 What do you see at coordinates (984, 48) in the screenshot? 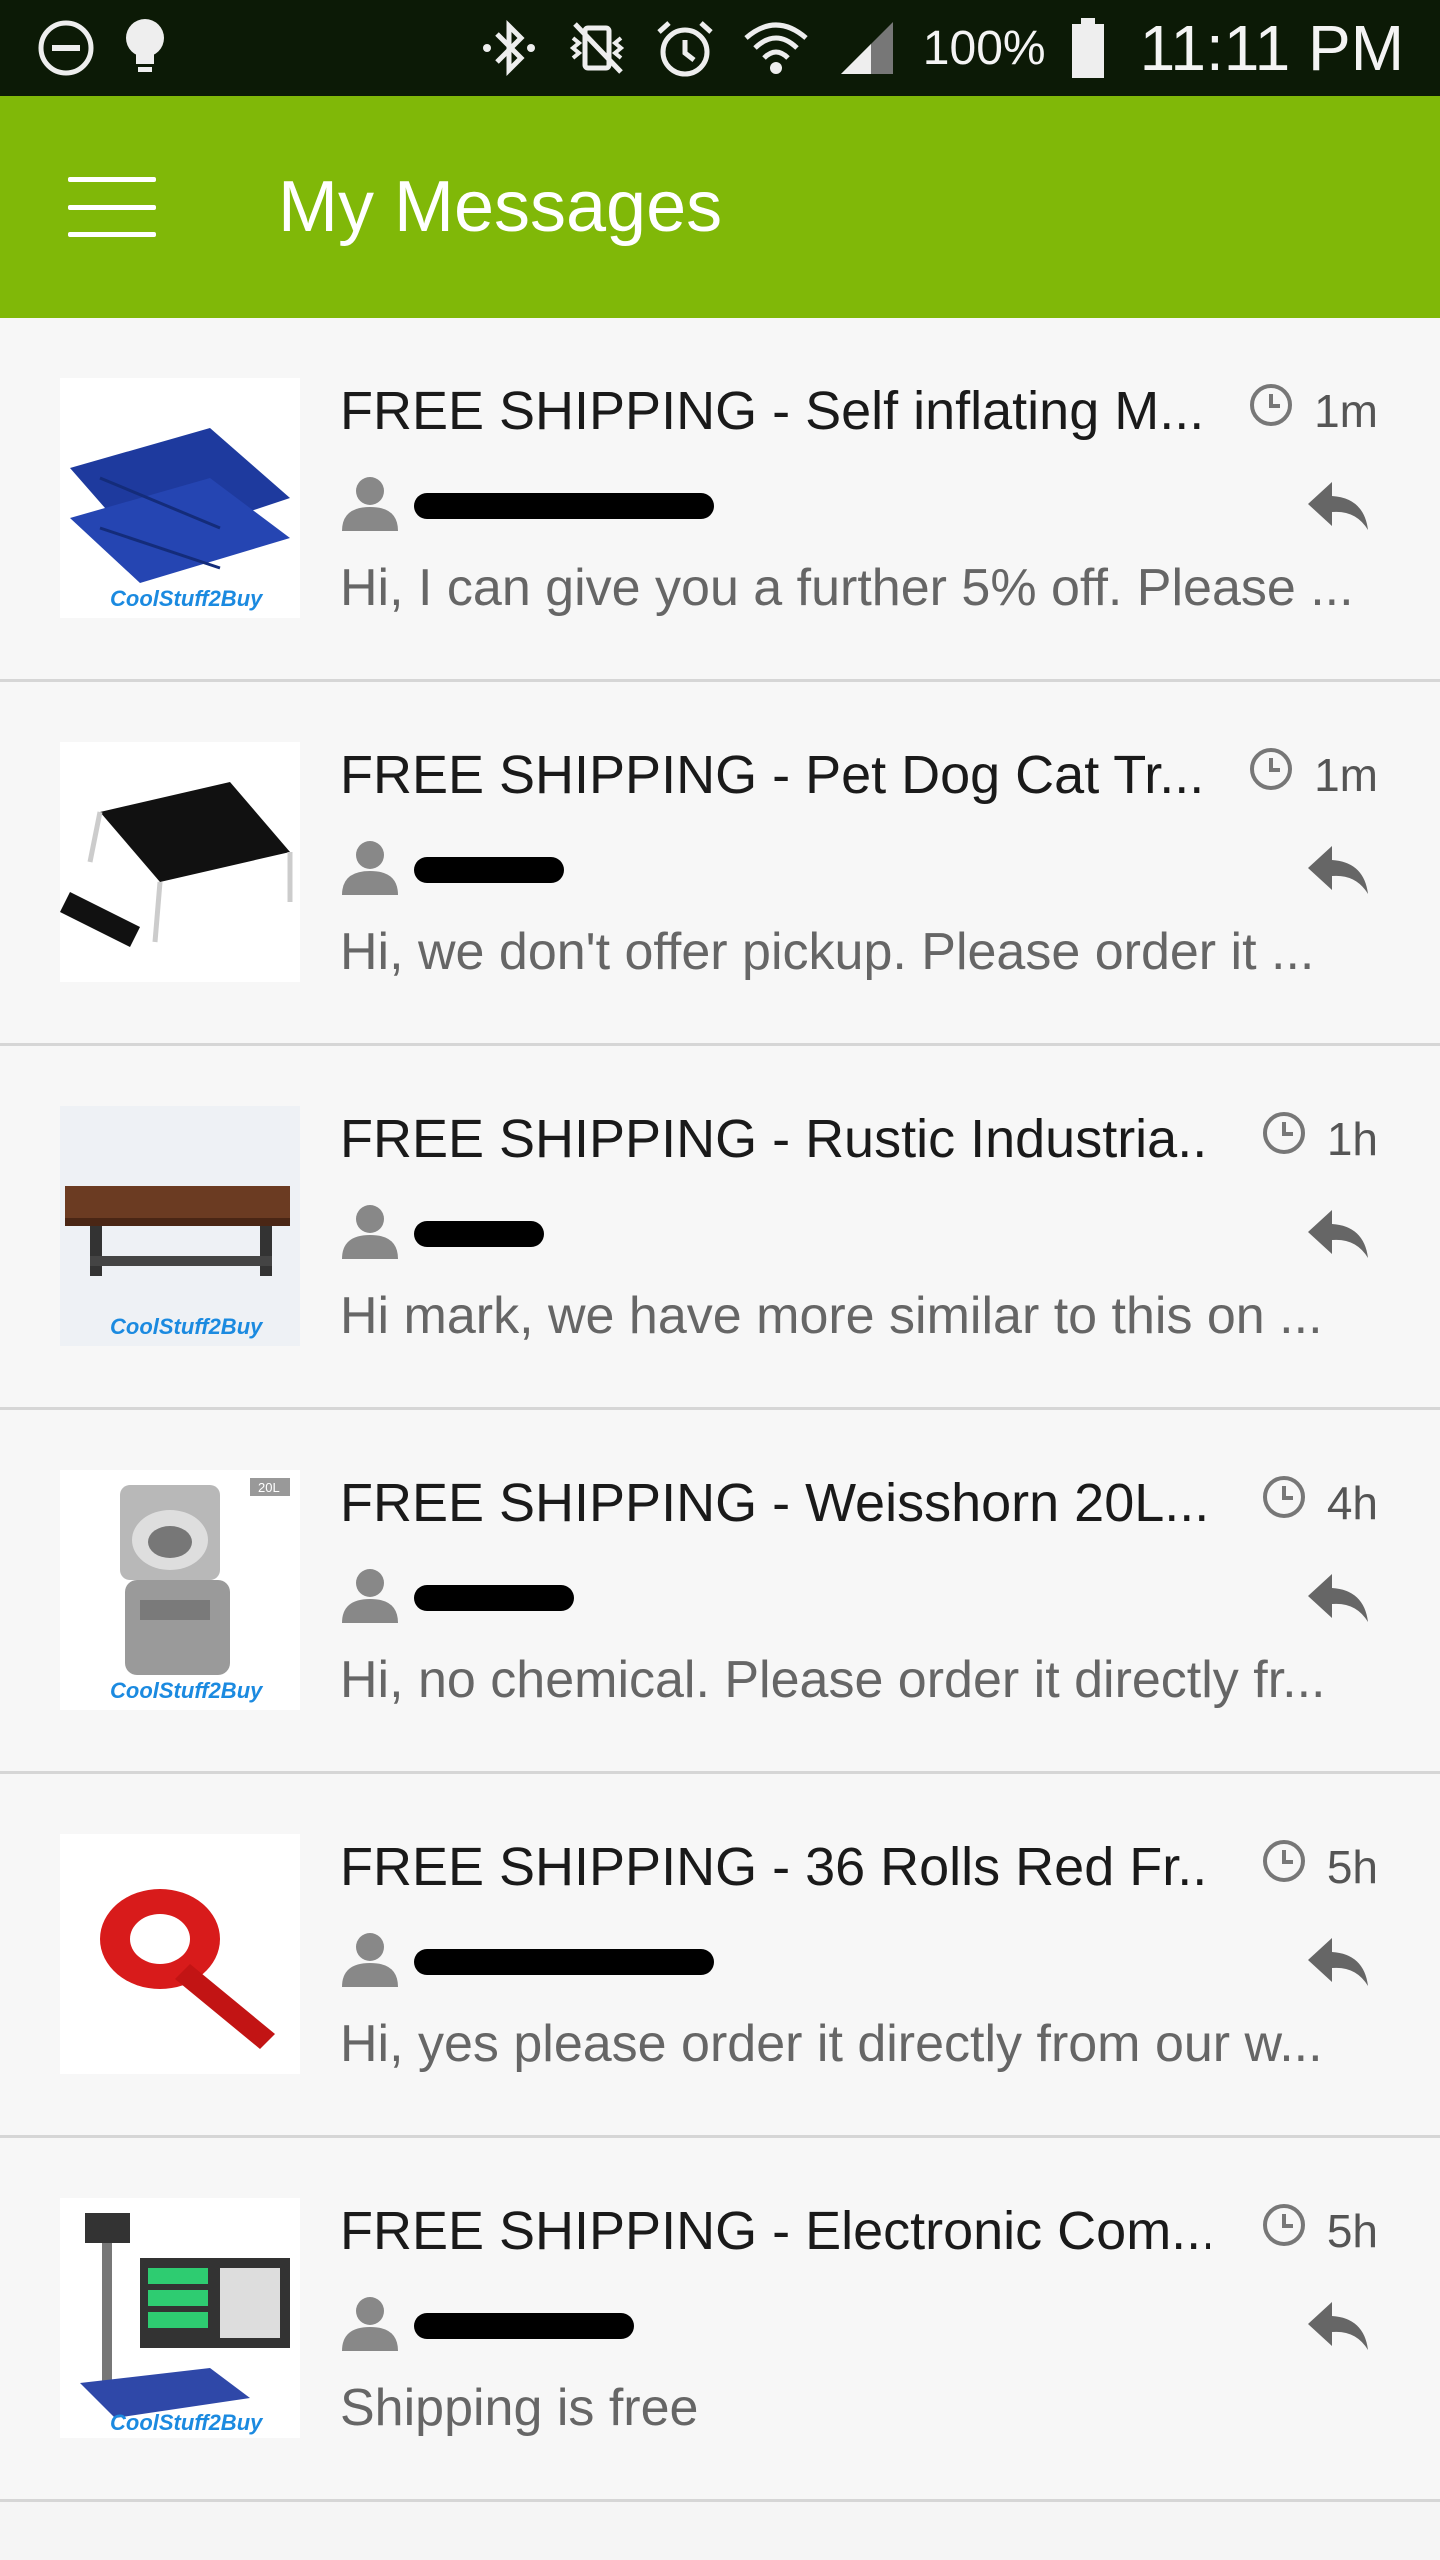
I see `battery-percent: 100%` at bounding box center [984, 48].